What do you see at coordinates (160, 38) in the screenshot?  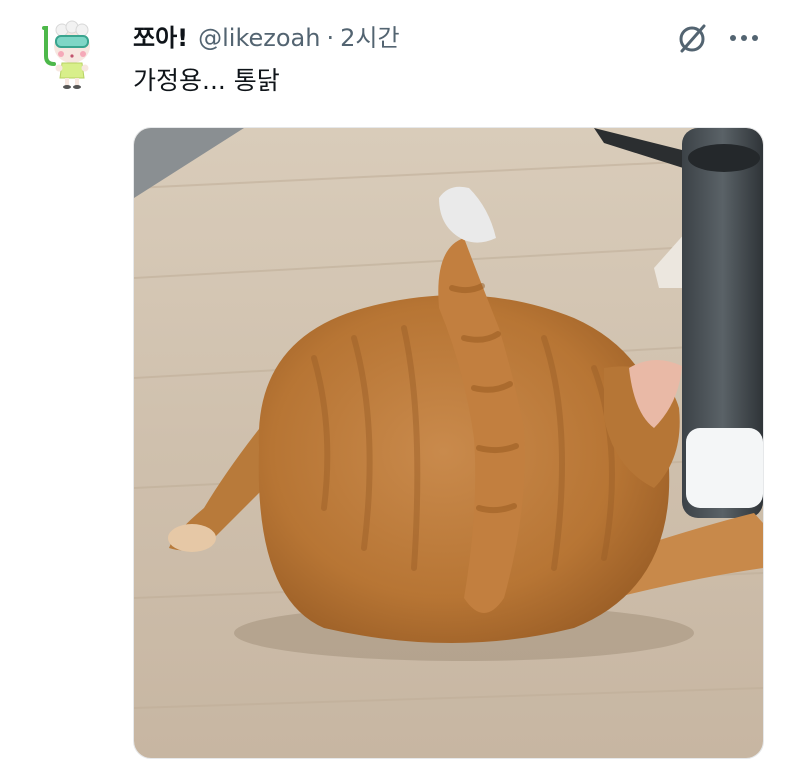 I see `display-name: 쪼아!` at bounding box center [160, 38].